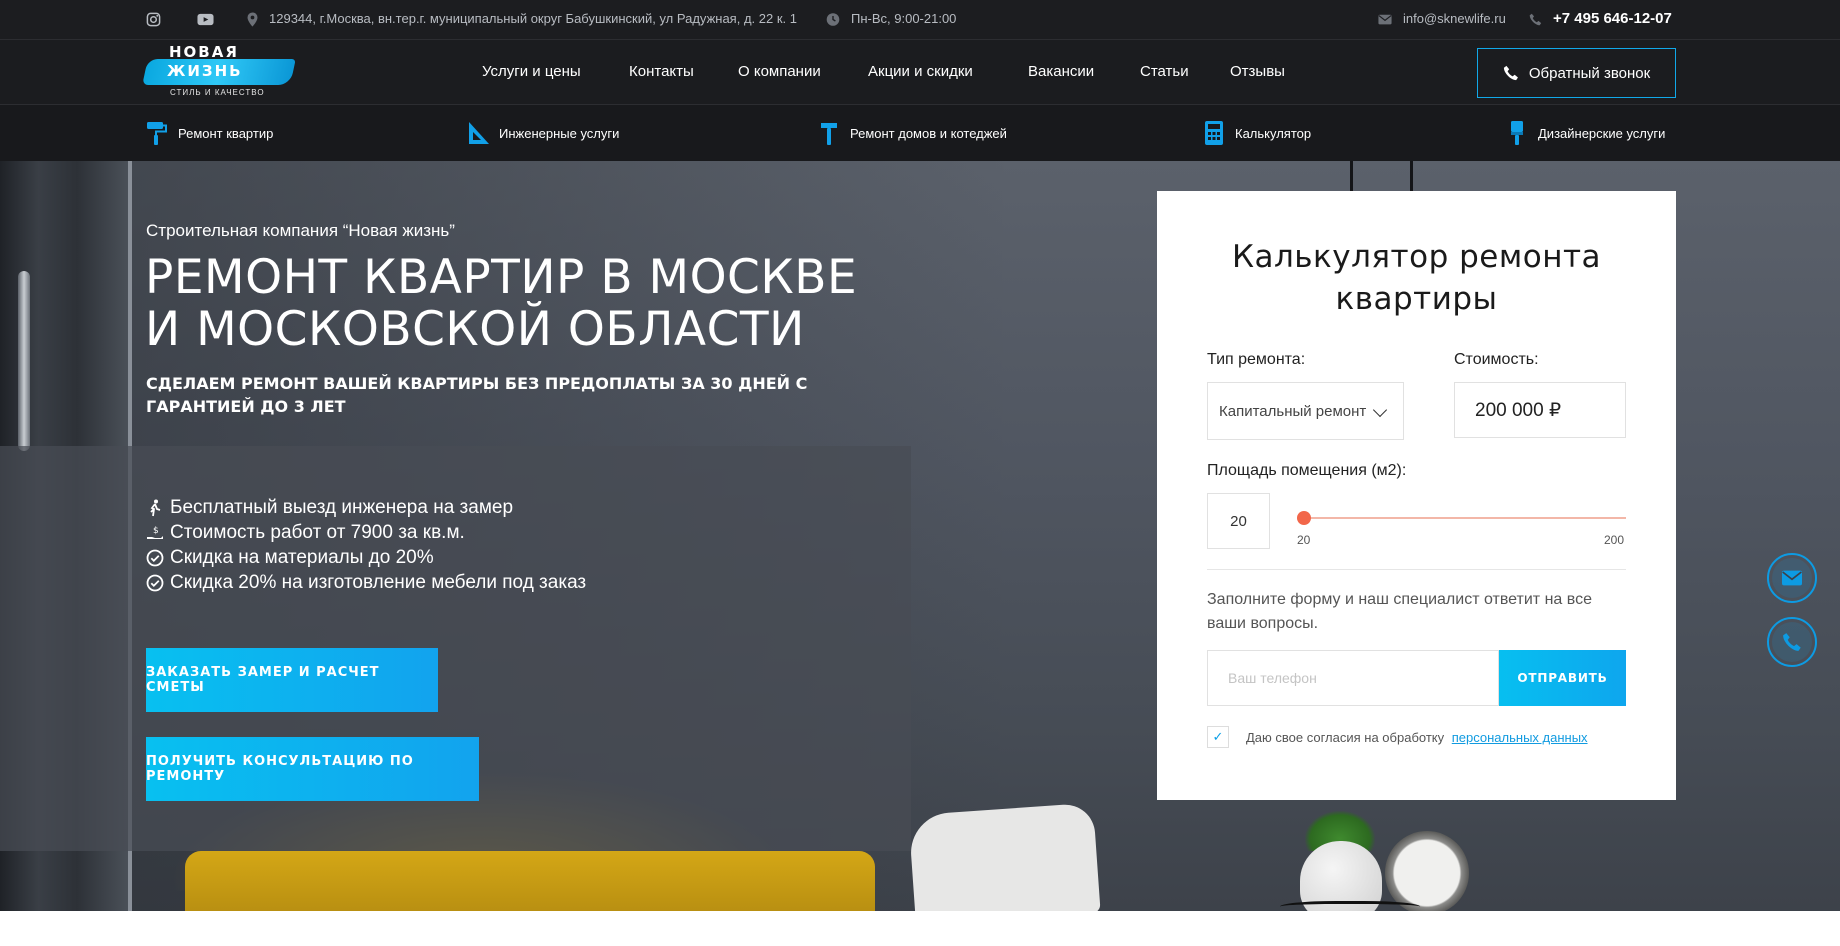  What do you see at coordinates (1304, 518) in the screenshot?
I see `area-slider-thumb` at bounding box center [1304, 518].